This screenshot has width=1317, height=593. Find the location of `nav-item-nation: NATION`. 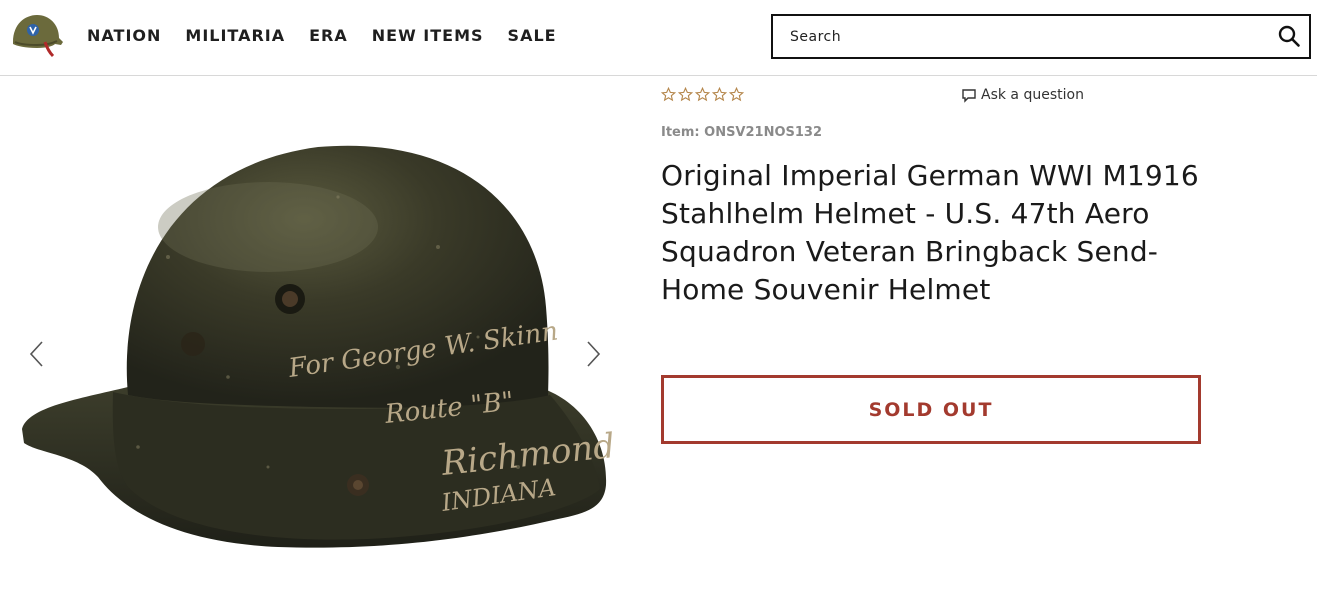

nav-item-nation: NATION is located at coordinates (124, 35).